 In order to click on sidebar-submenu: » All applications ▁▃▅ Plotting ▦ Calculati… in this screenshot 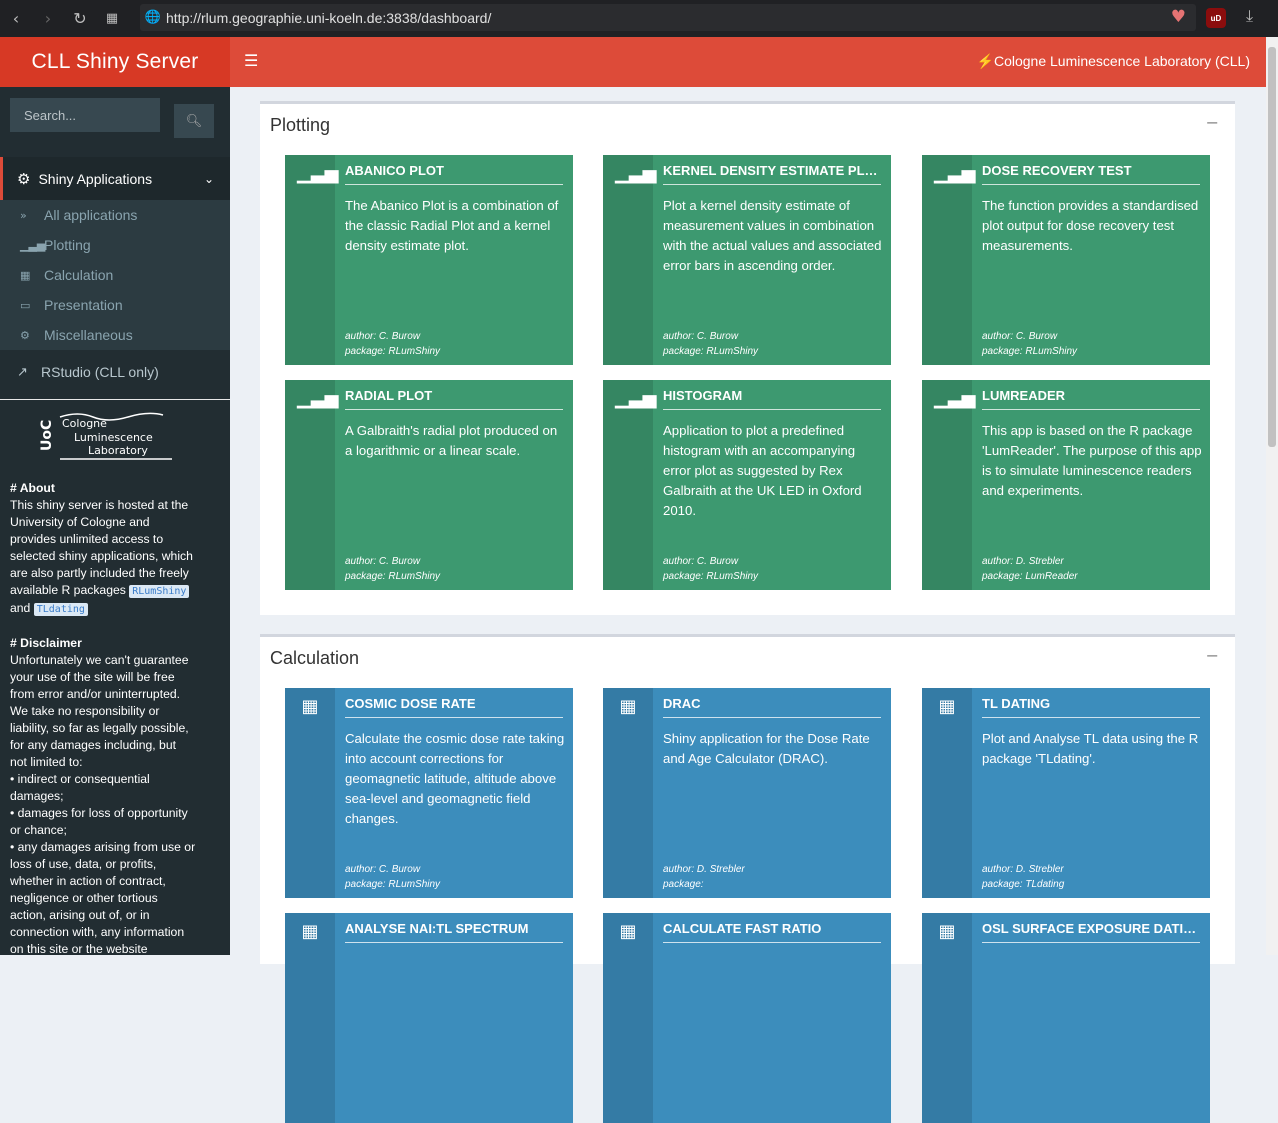, I will do `click(115, 275)`.